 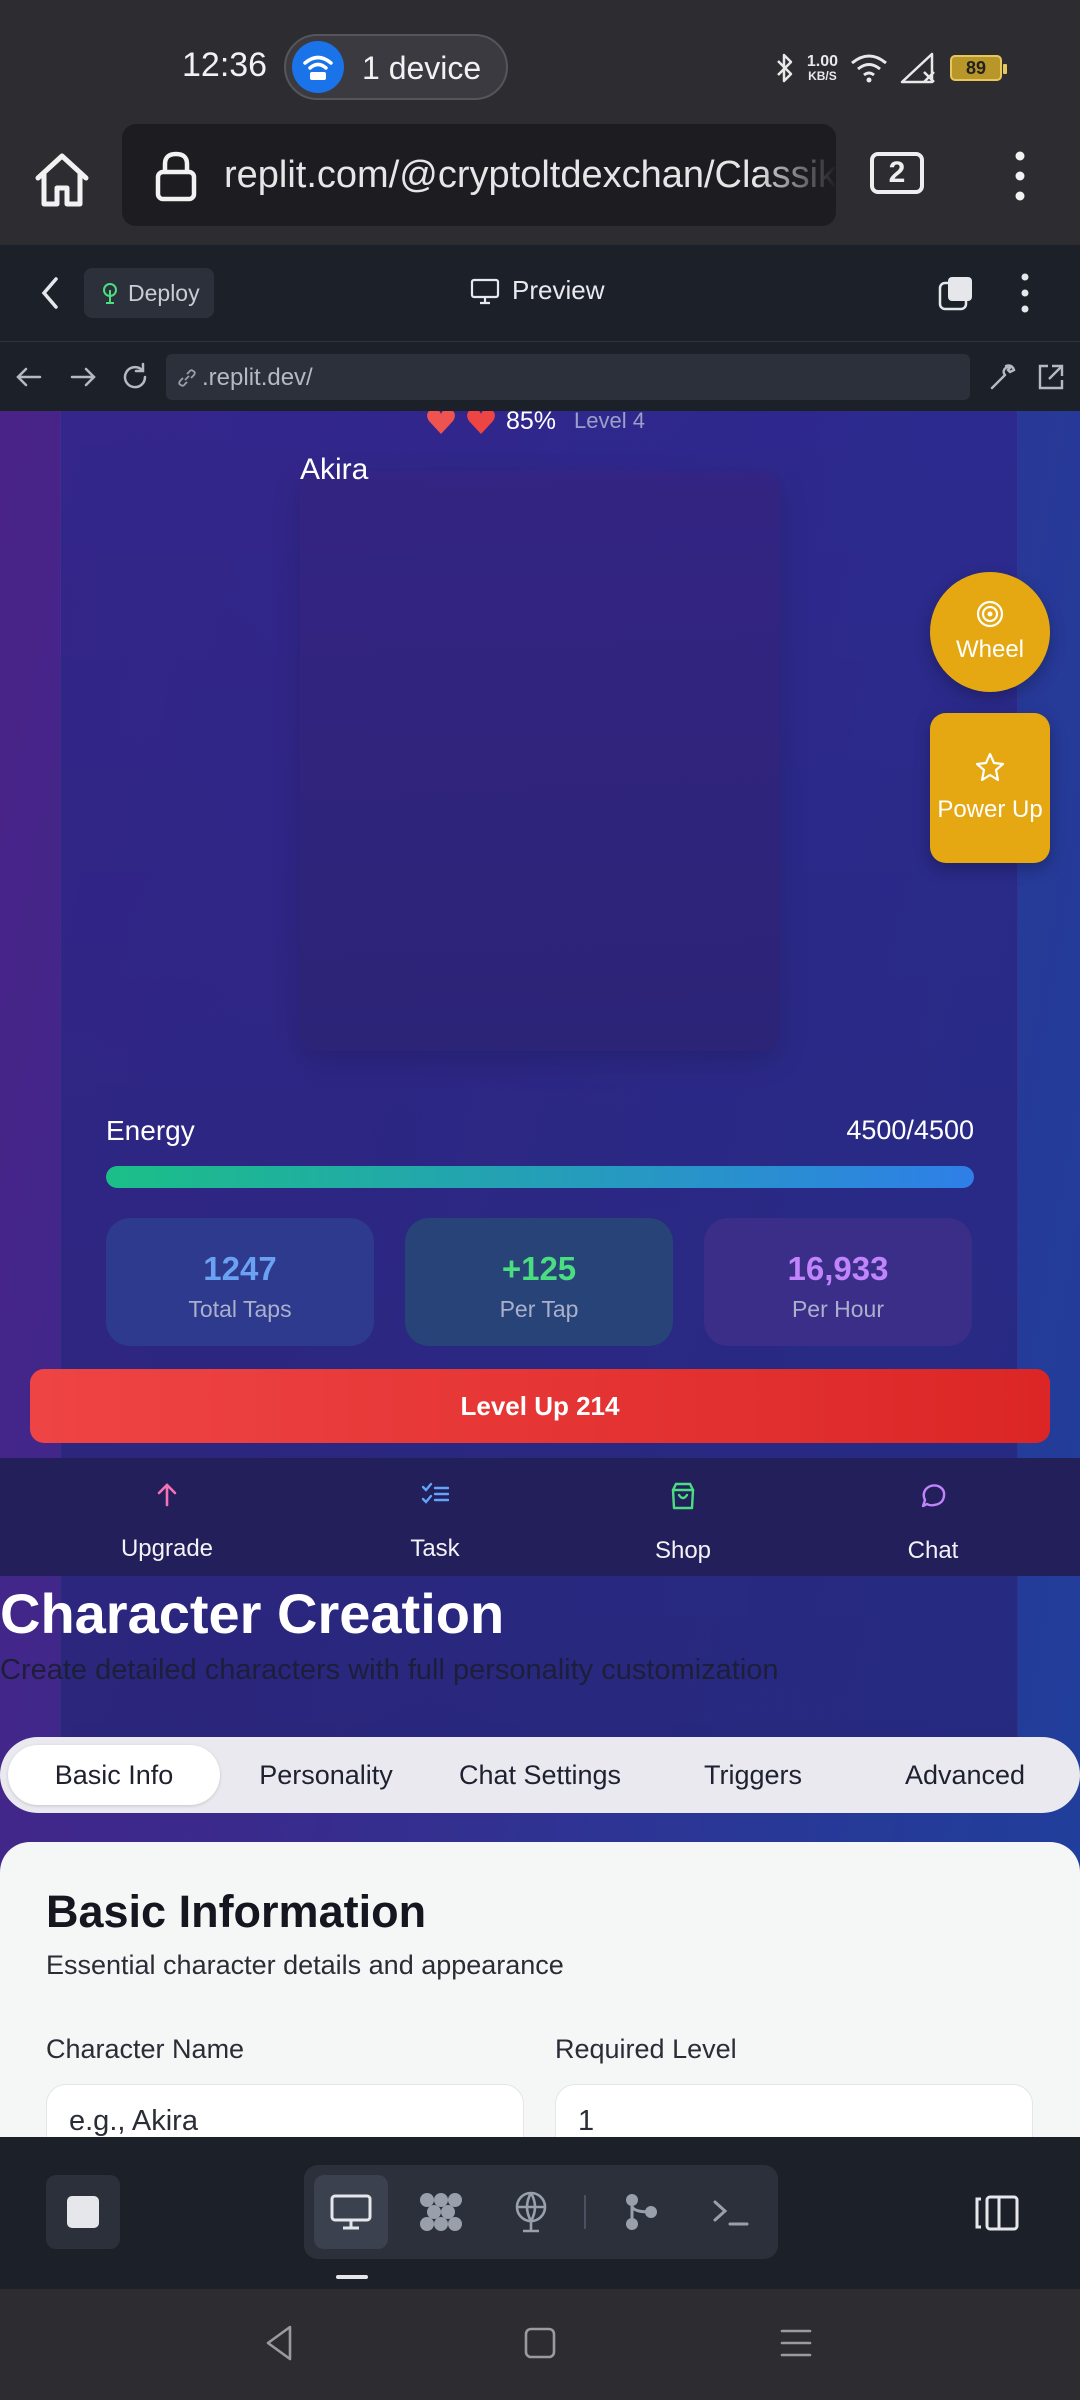 What do you see at coordinates (236, 1911) in the screenshot?
I see `section-title: Basic Information` at bounding box center [236, 1911].